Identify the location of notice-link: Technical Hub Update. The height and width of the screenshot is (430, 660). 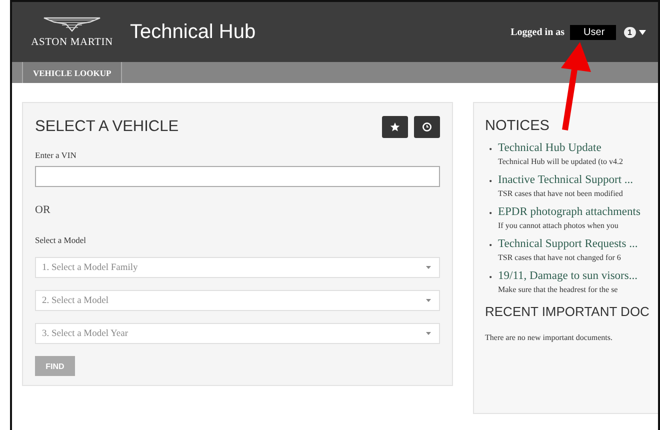
(578, 148).